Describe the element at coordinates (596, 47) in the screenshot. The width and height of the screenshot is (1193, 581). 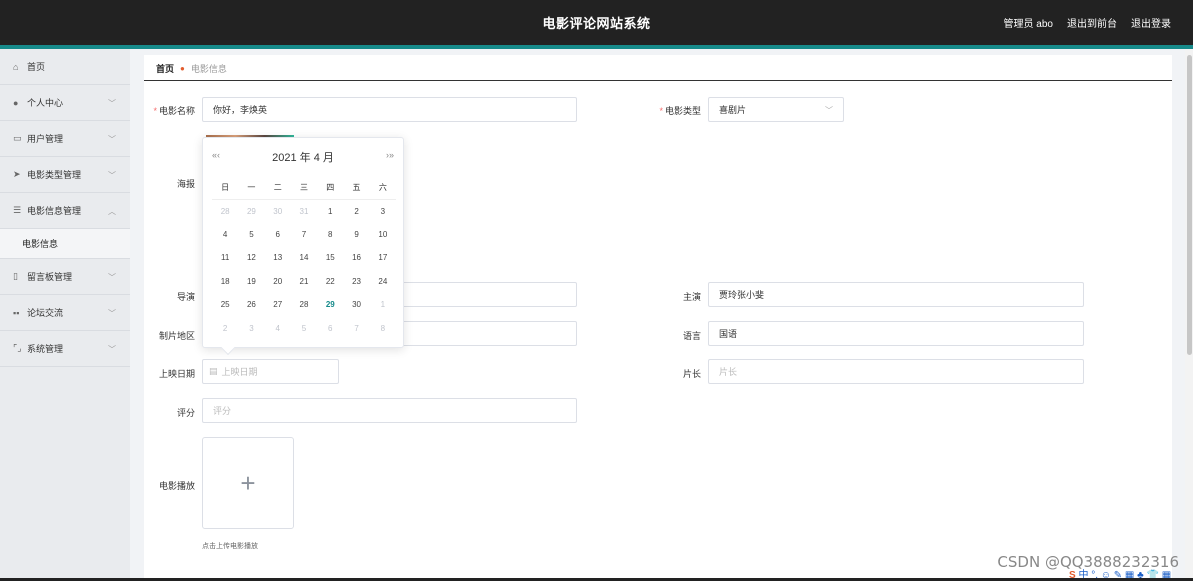
I see `header-accent-bar` at that location.